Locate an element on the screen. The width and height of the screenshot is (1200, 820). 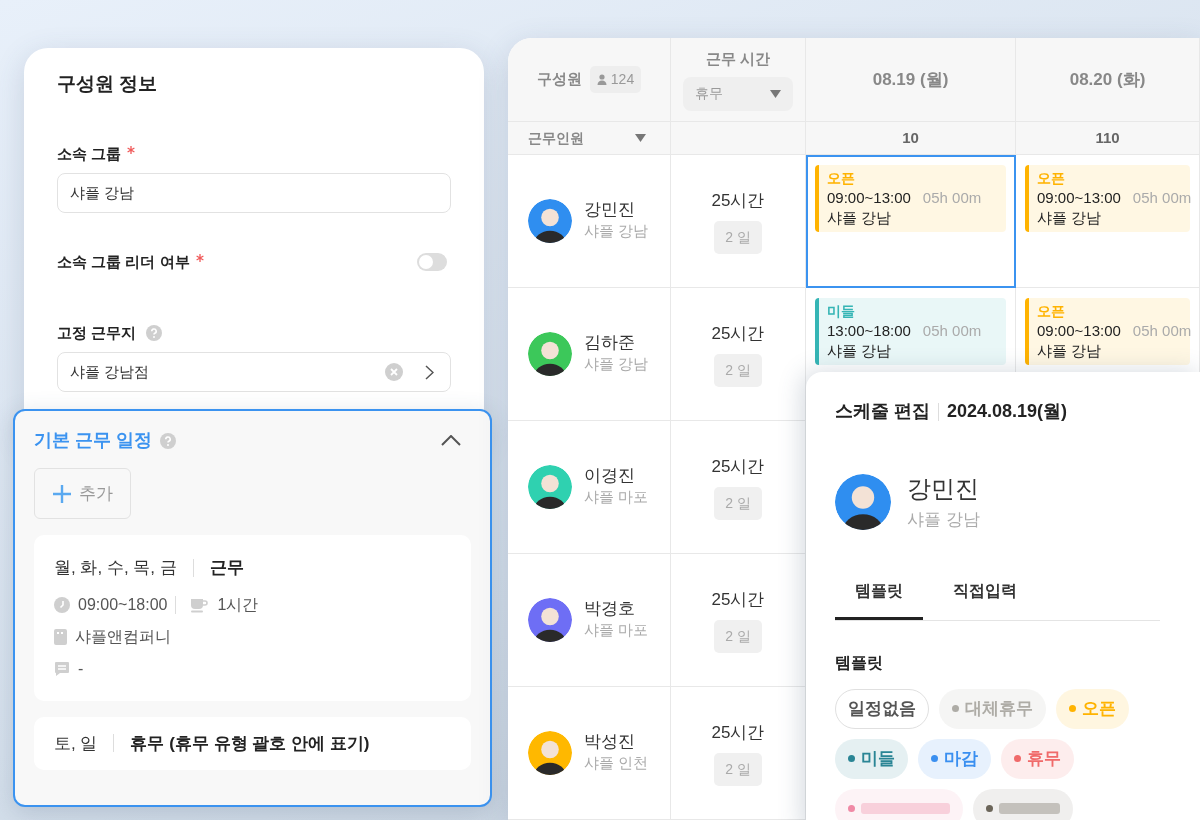
place-text: 샤플앤컴퍼니 is located at coordinates (123, 636).